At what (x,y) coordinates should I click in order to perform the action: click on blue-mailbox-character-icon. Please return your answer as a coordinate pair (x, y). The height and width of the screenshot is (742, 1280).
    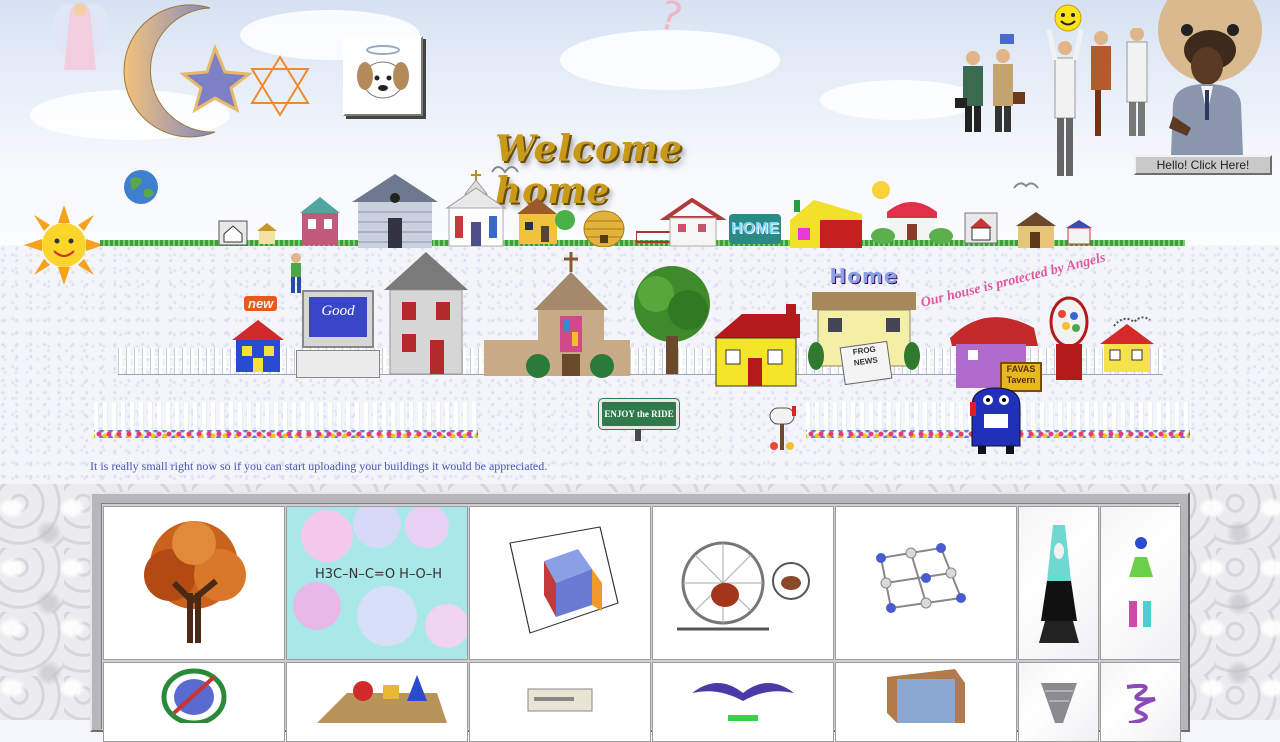
    Looking at the image, I should click on (996, 421).